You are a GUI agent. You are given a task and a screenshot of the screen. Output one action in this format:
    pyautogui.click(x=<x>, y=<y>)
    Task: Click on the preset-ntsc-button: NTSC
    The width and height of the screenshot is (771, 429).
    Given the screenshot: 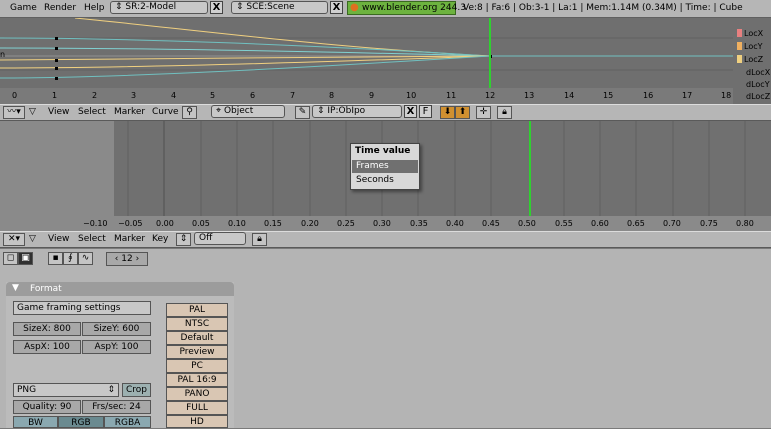 What is the action you would take?
    pyautogui.click(x=197, y=324)
    